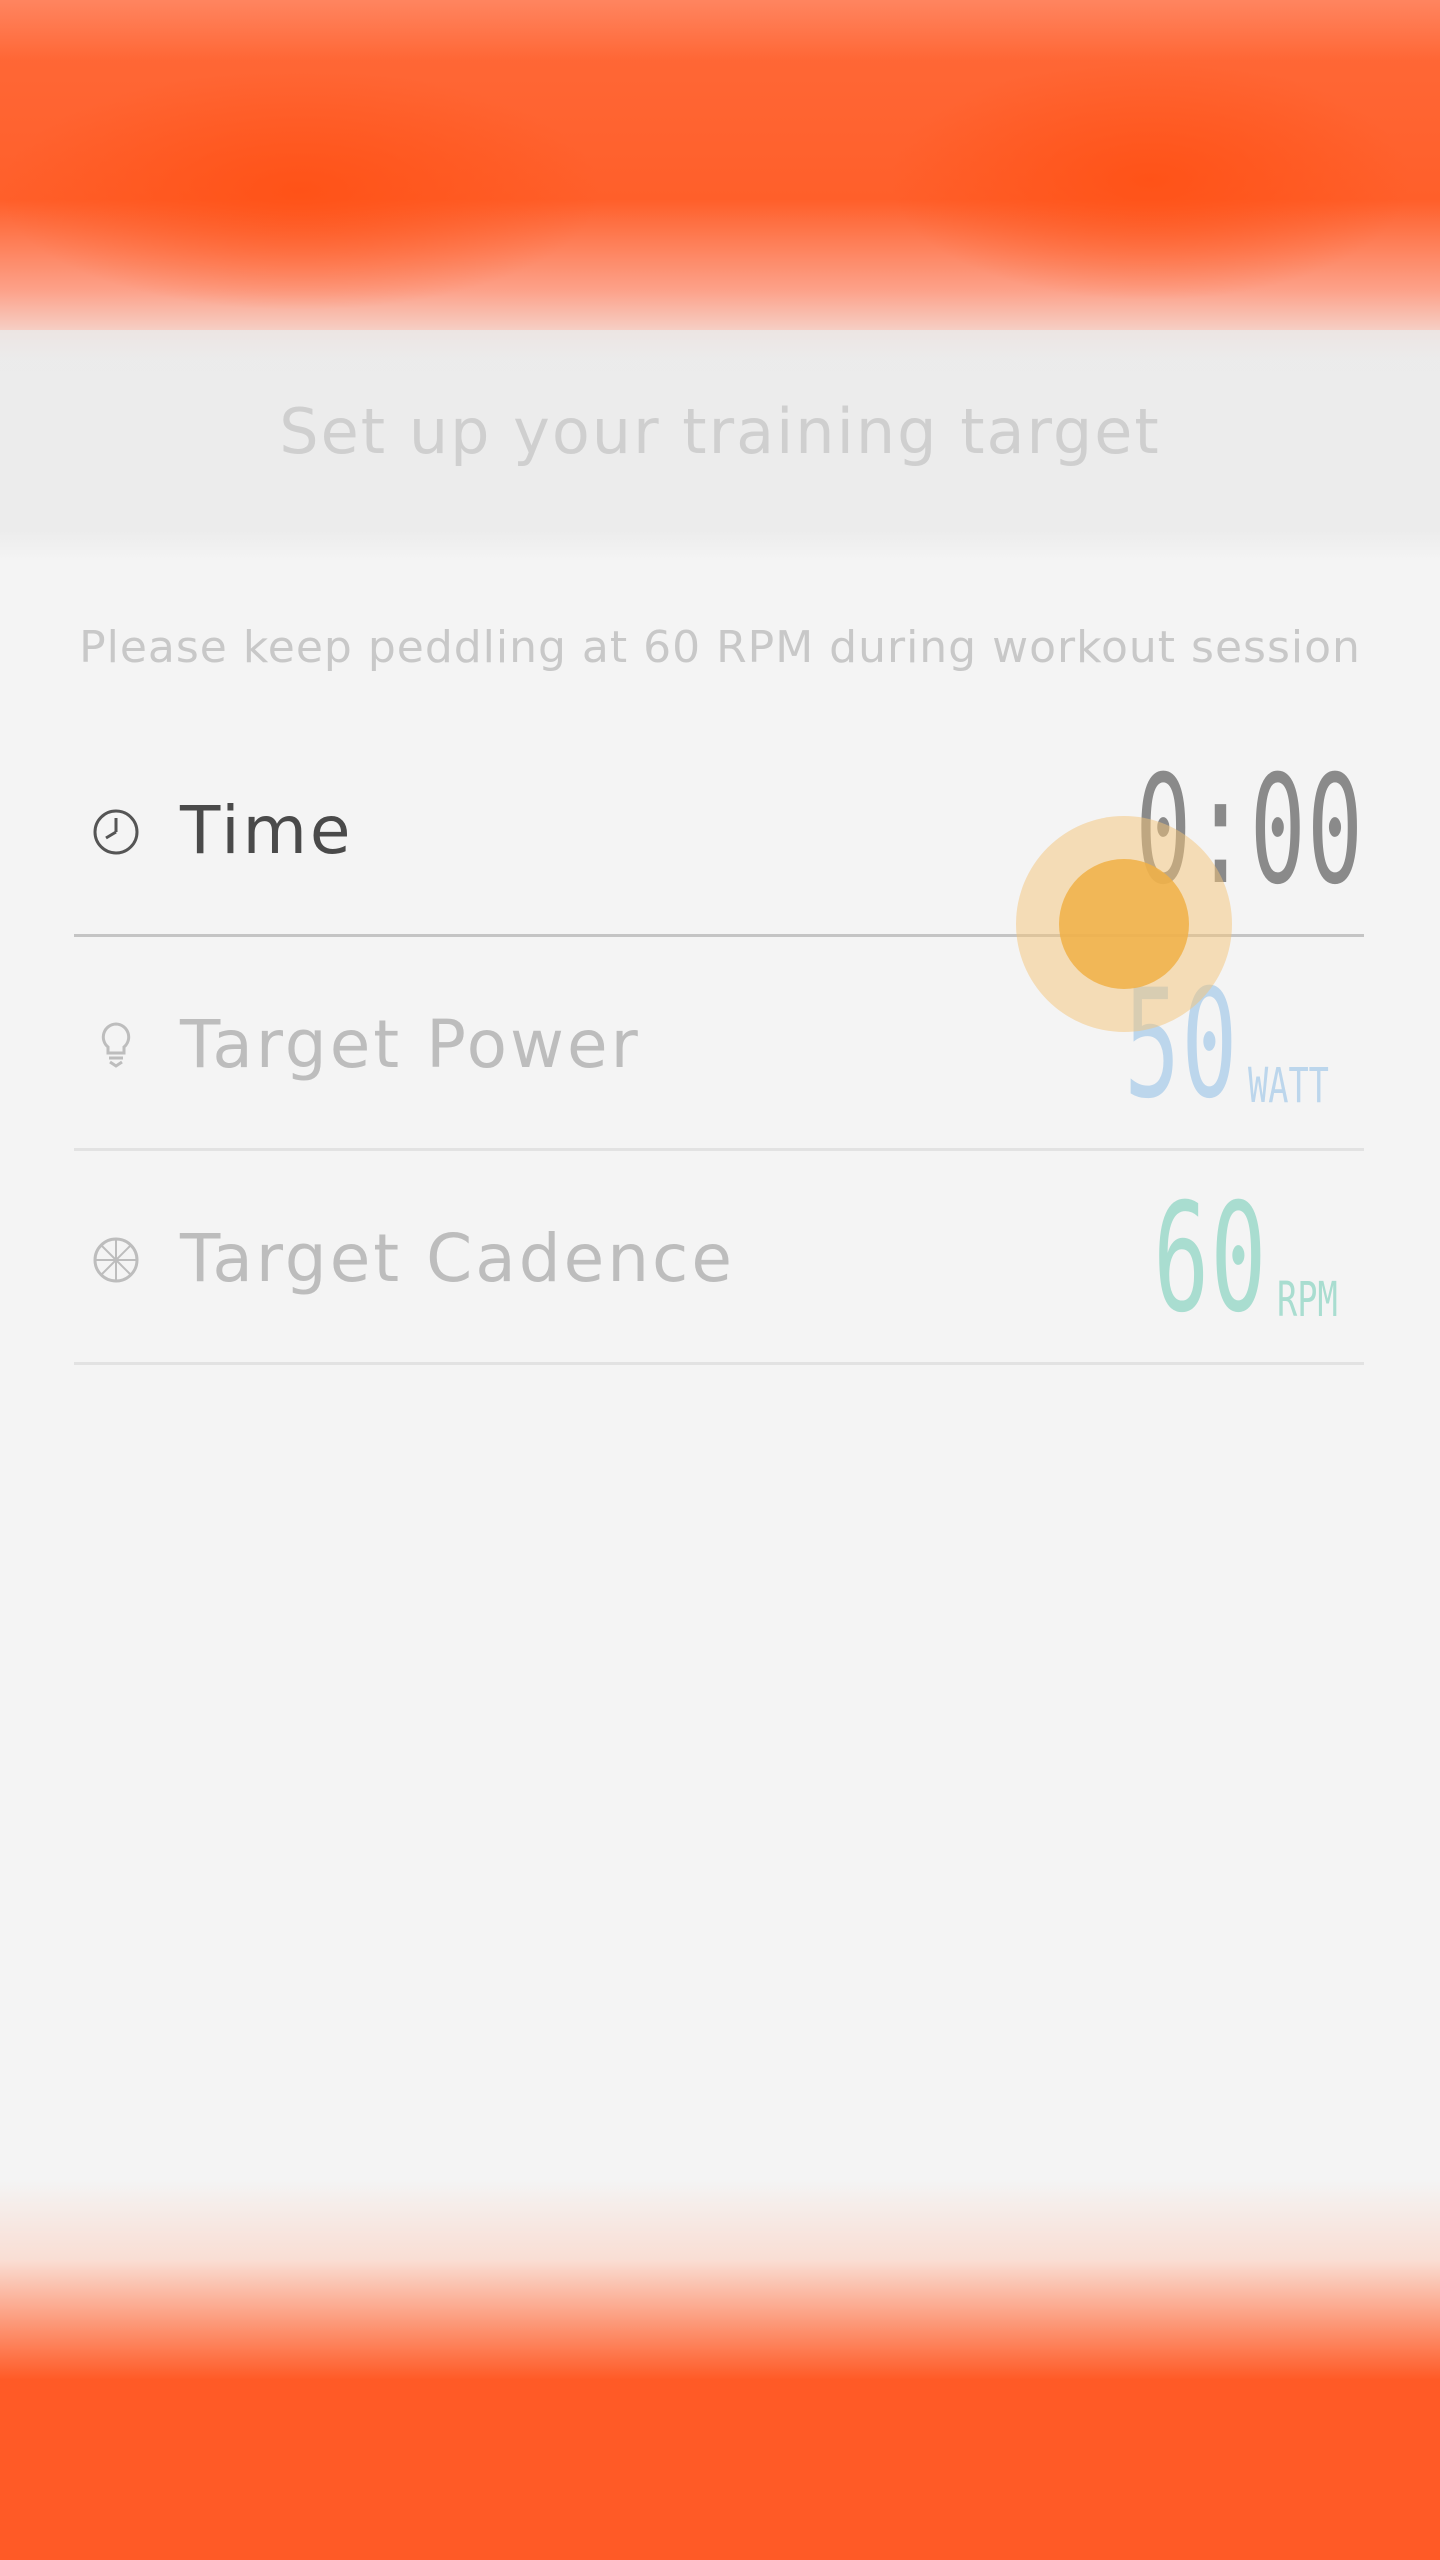 Image resolution: width=1440 pixels, height=2560 pixels. I want to click on page-title: Set up your training target, so click(720, 431).